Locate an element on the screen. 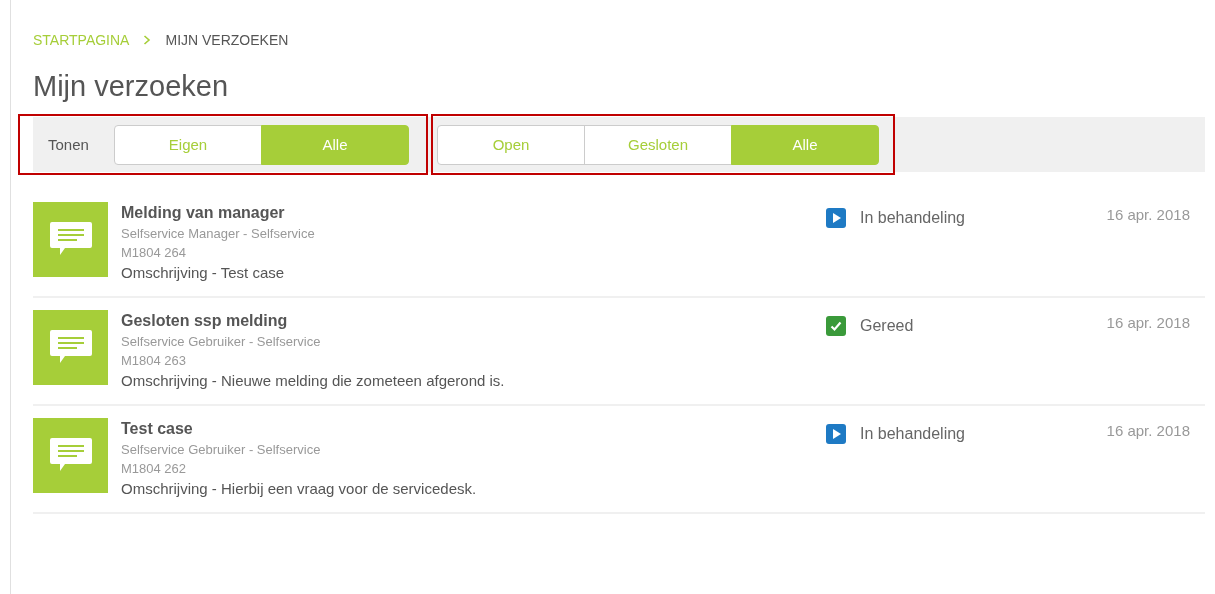  request-description: Omschrijving - Nieuwe melding die zometeen afgerond is. is located at coordinates (313, 381).